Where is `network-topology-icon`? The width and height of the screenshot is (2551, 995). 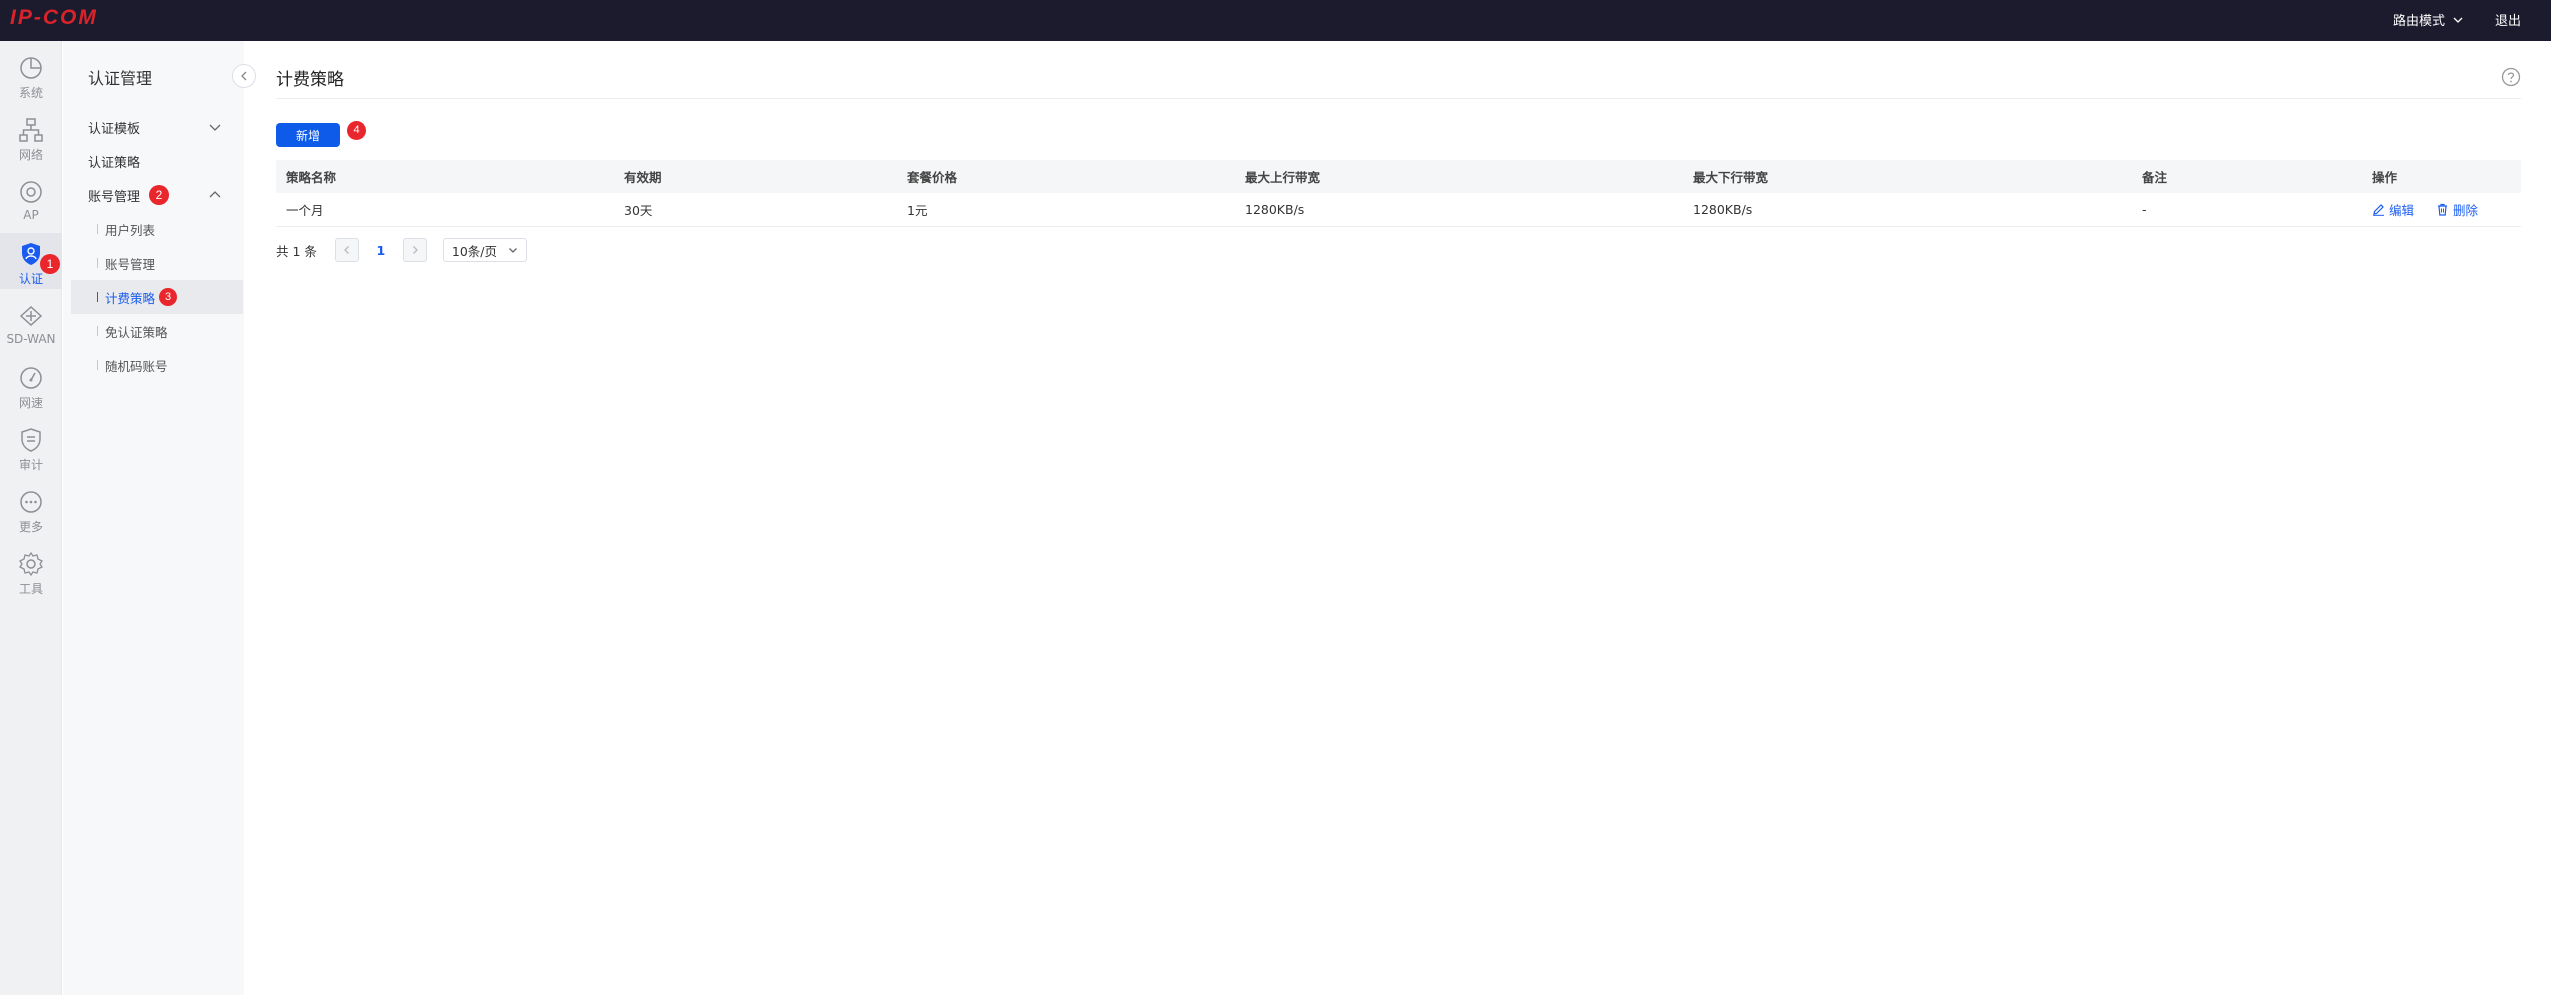 network-topology-icon is located at coordinates (31, 130).